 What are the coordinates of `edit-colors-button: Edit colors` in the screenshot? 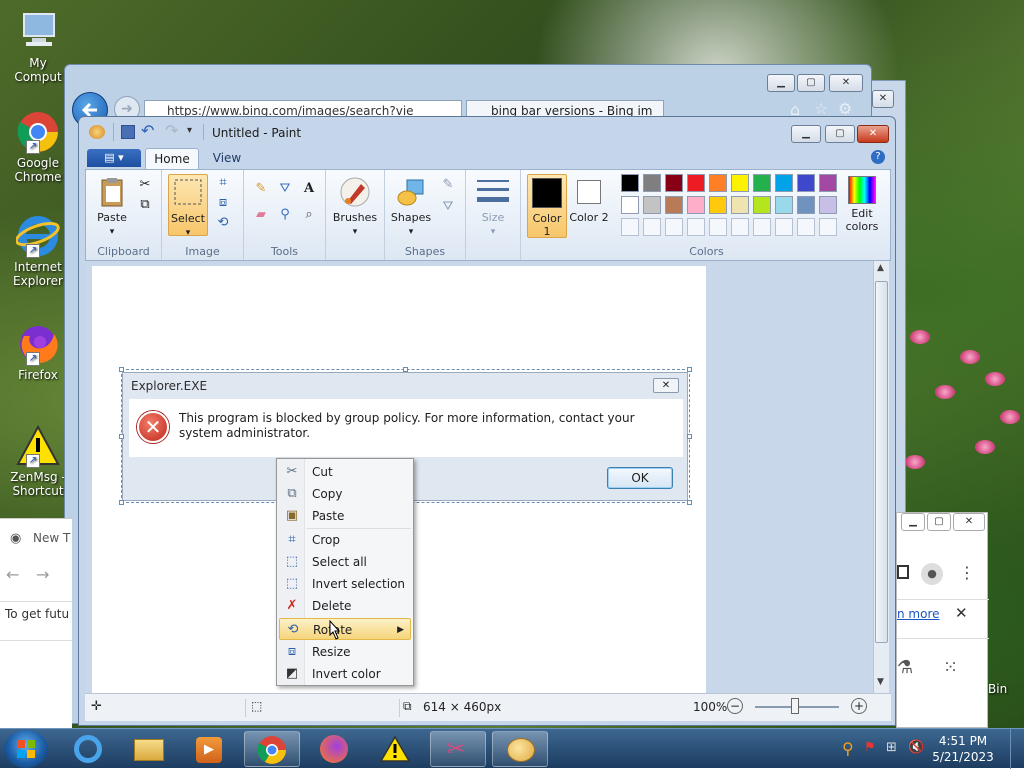 It's located at (862, 206).